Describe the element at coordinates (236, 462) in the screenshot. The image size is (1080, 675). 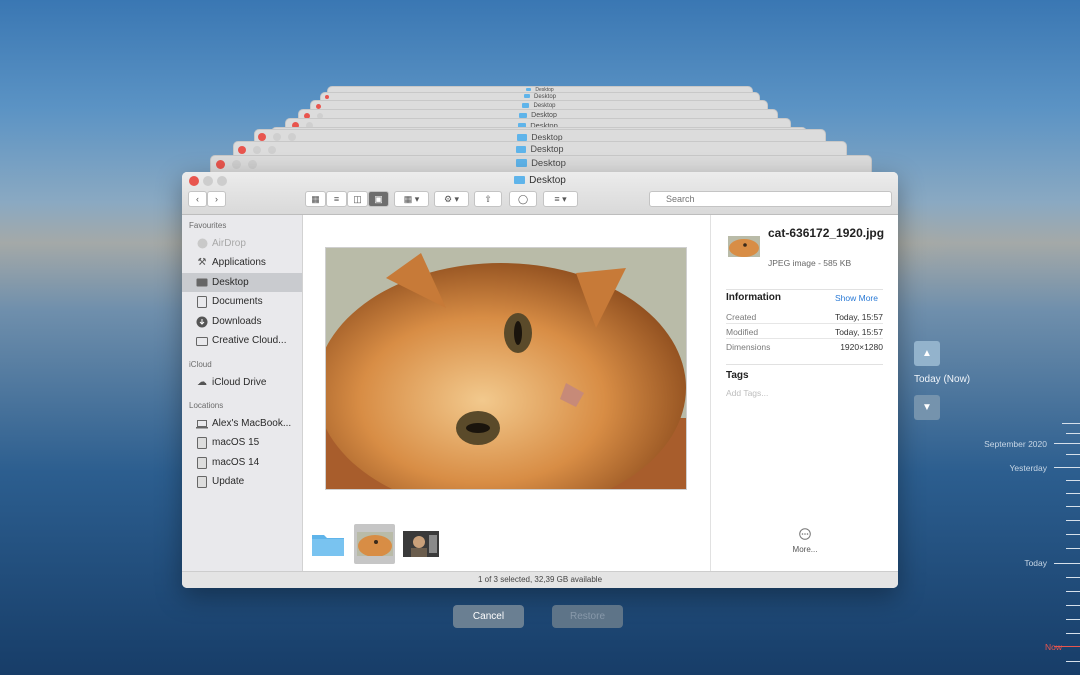
I see `sidebar-item-label: macOS 14` at that location.